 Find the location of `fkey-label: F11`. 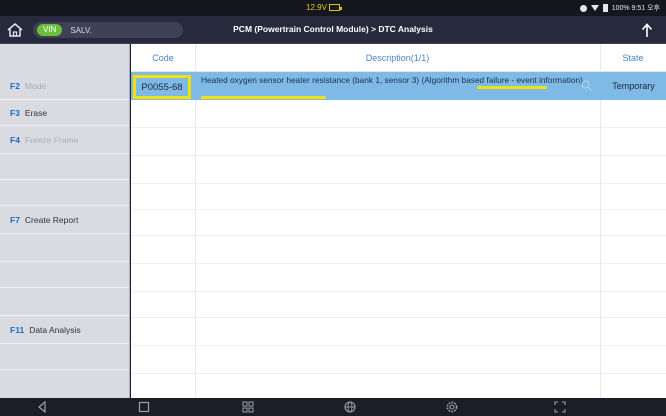

fkey-label: F11 is located at coordinates (17, 329).